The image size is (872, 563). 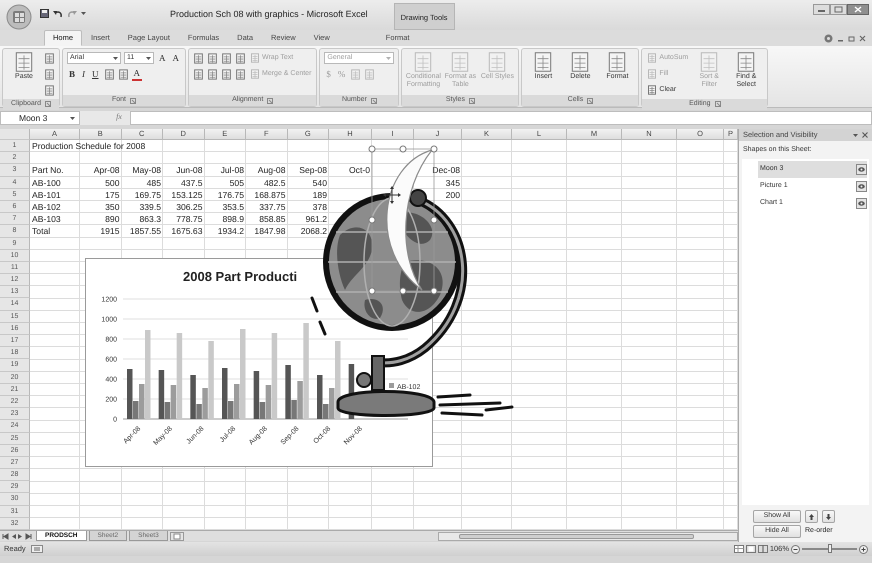 I want to click on underline-button: U, so click(x=95, y=74).